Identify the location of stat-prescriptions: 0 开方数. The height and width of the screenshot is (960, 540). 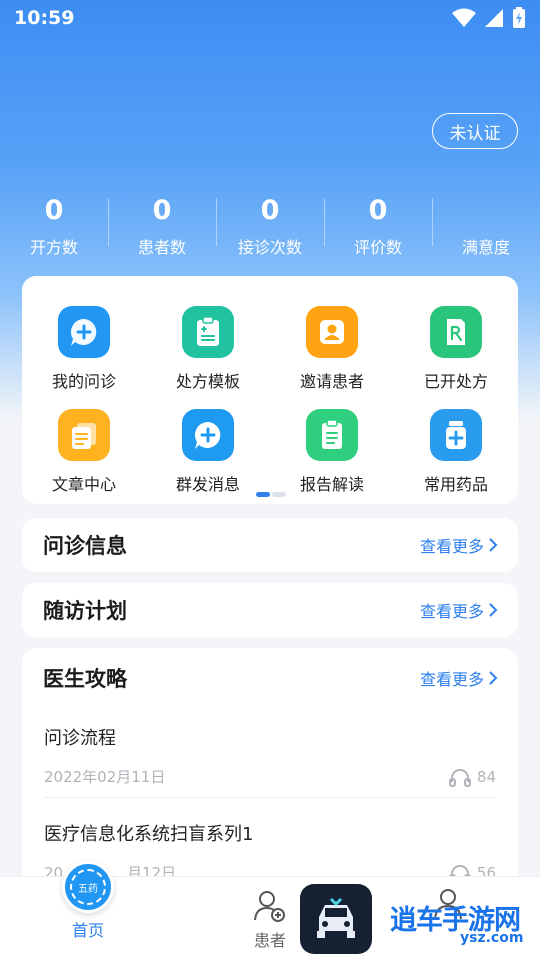
(54, 227).